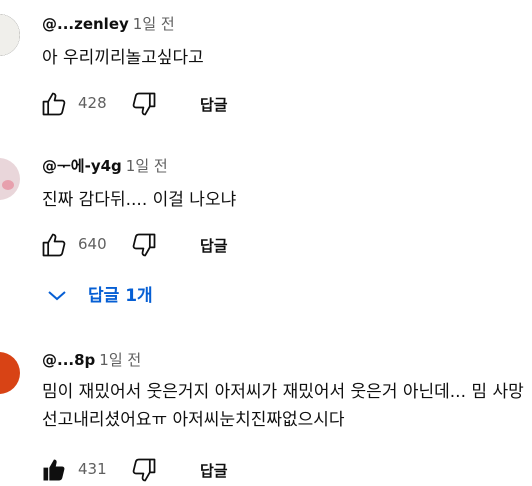  Describe the element at coordinates (92, 244) in the screenshot. I see `like-count: 640` at that location.